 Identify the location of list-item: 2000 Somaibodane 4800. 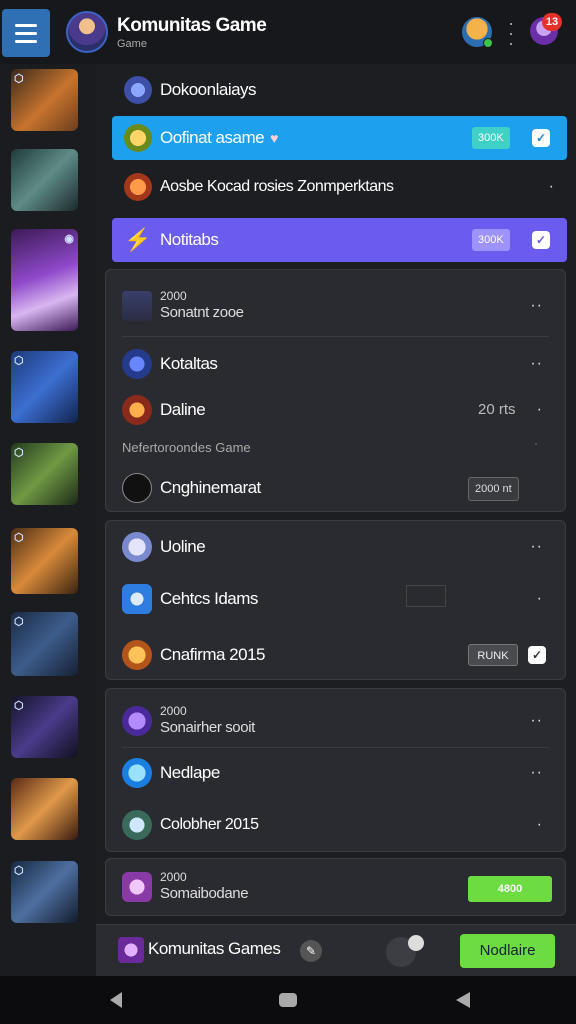
(335, 887).